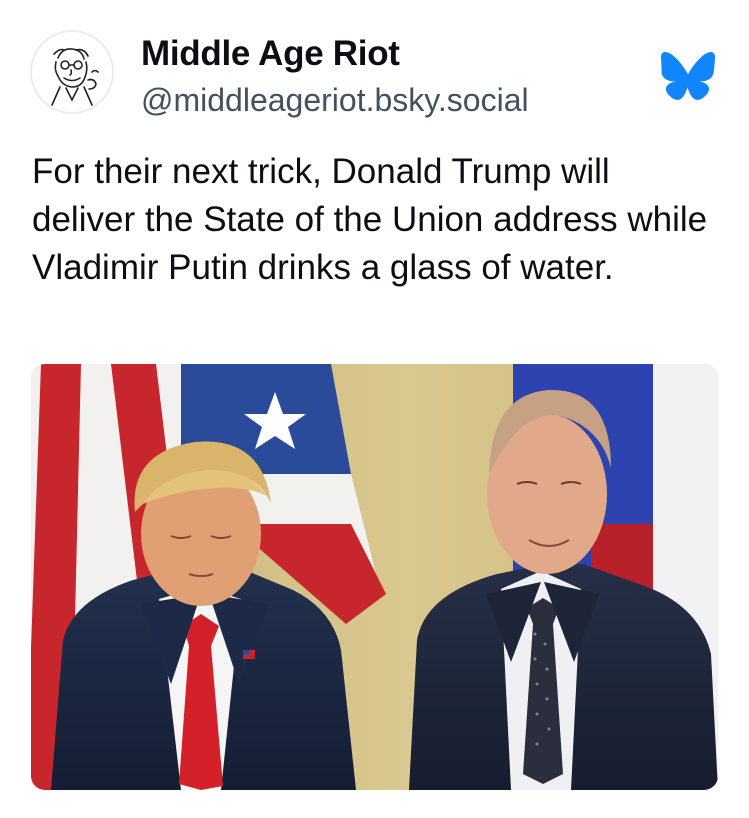 The height and width of the screenshot is (818, 749). Describe the element at coordinates (75, 77) in the screenshot. I see `cartoon-man-avatar-icon` at that location.